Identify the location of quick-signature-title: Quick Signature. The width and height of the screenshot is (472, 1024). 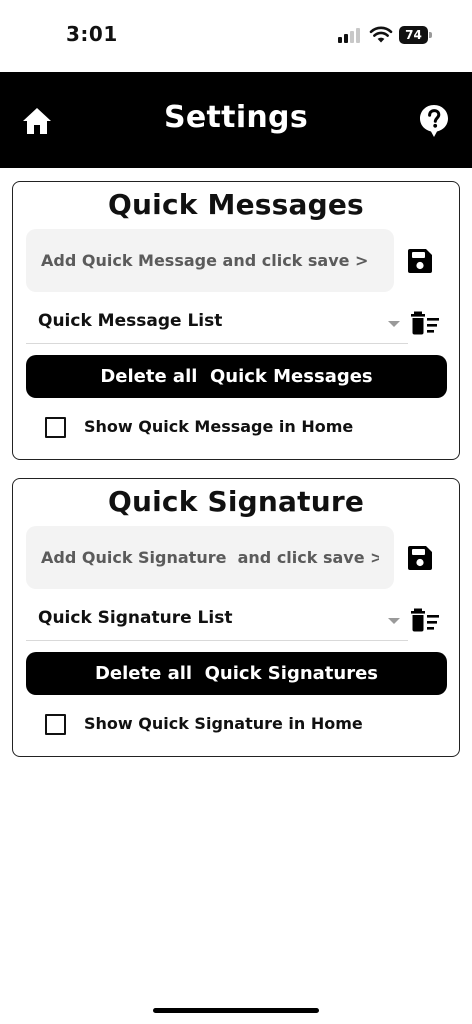
(236, 501).